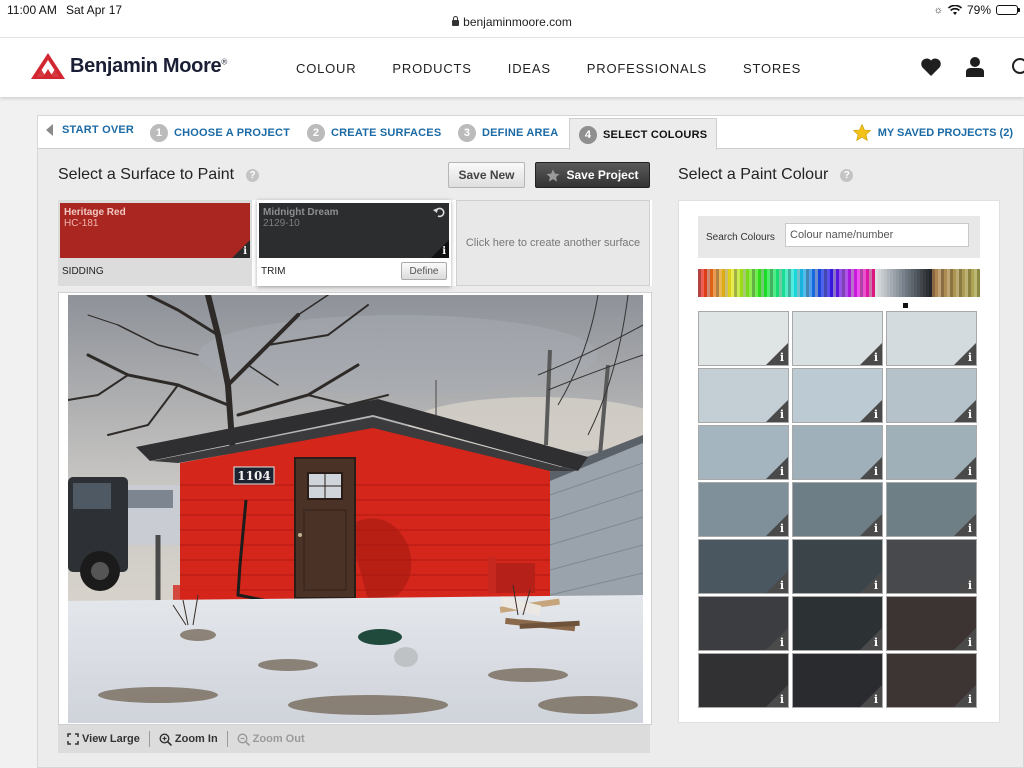  What do you see at coordinates (517, 22) in the screenshot?
I see `url-text: benjaminmoore.com` at bounding box center [517, 22].